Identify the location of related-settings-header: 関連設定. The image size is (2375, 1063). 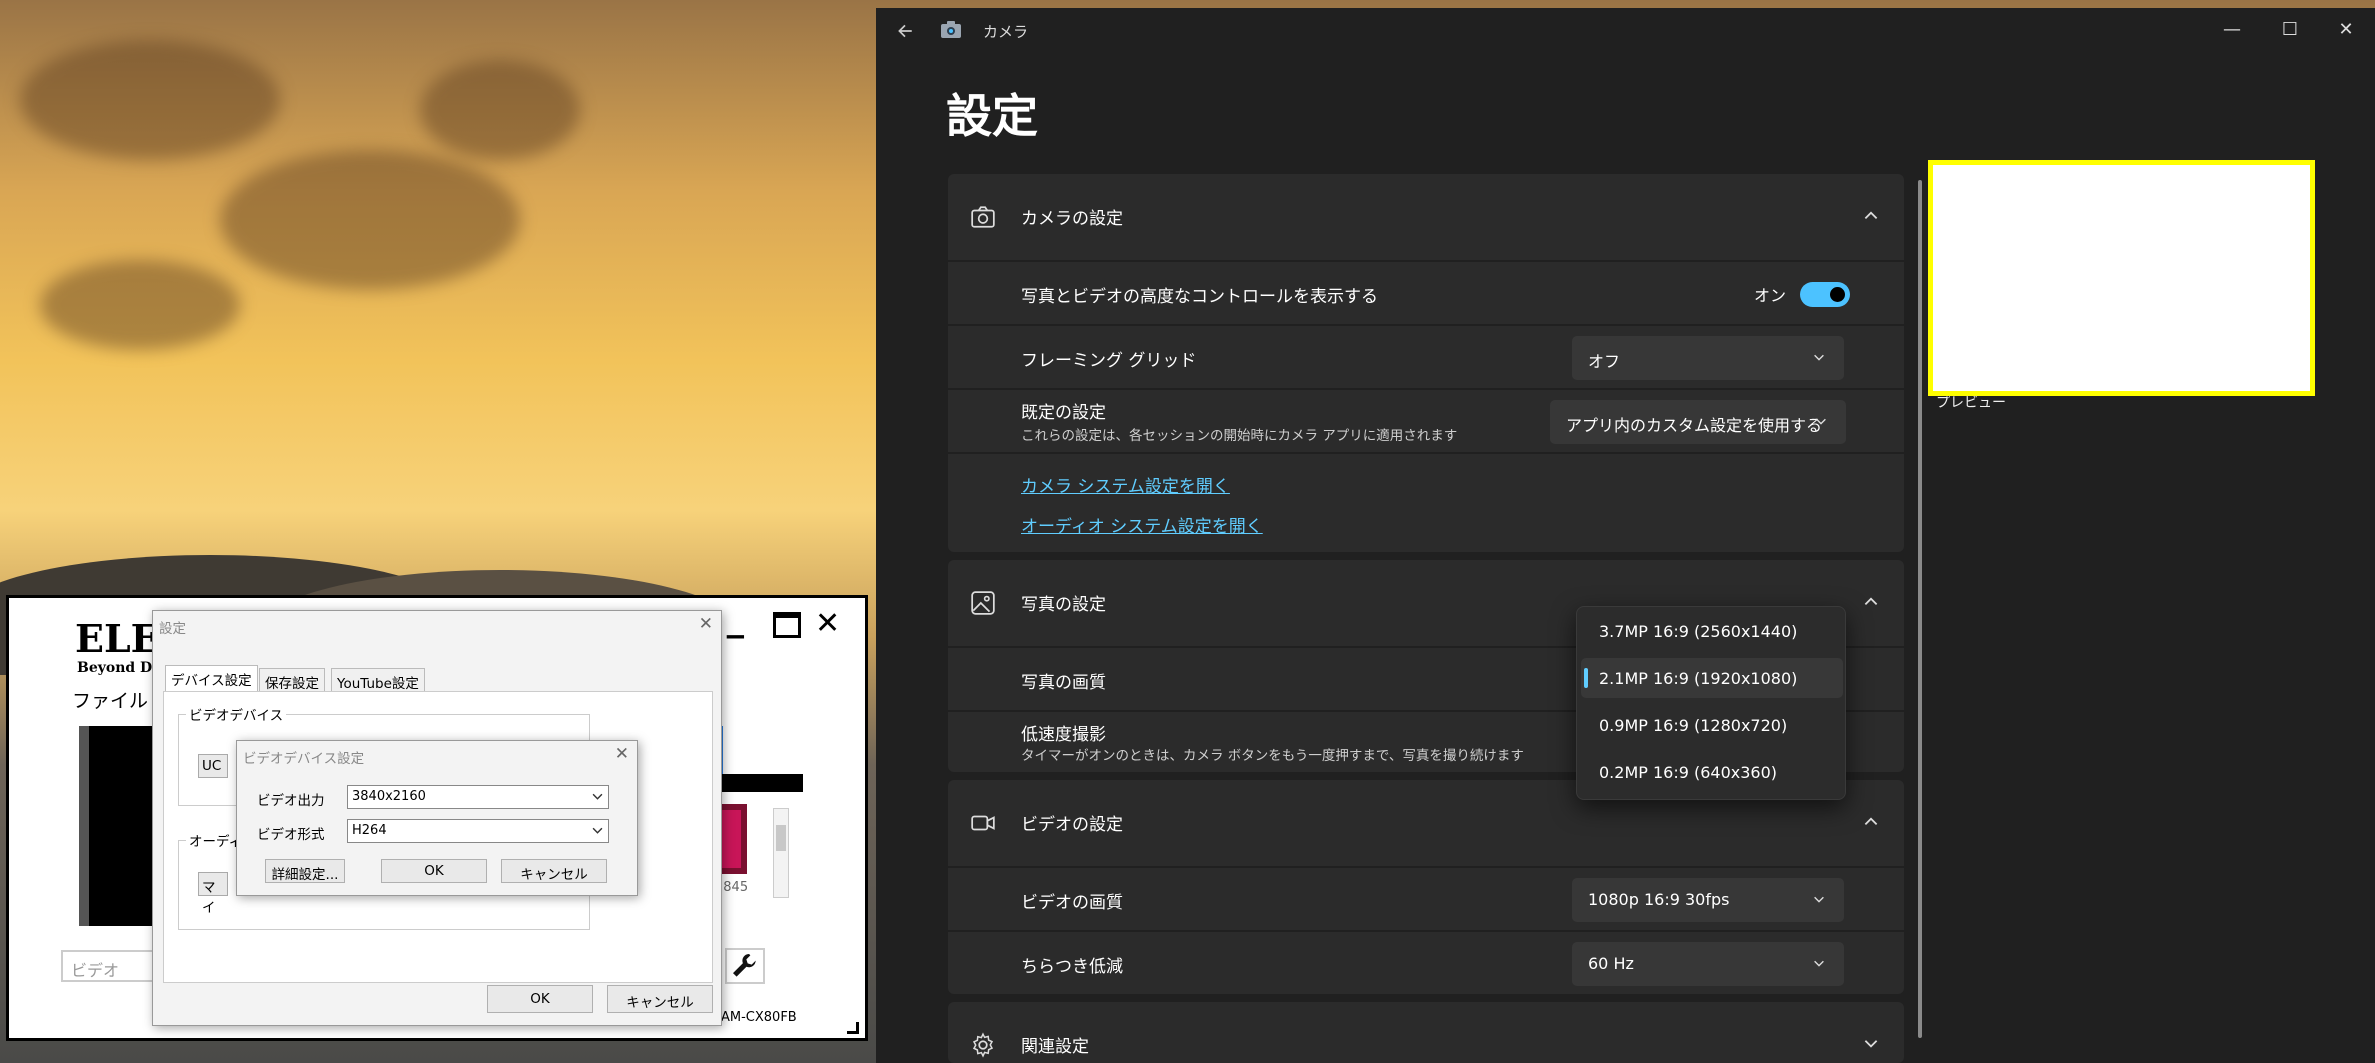
(1426, 1032).